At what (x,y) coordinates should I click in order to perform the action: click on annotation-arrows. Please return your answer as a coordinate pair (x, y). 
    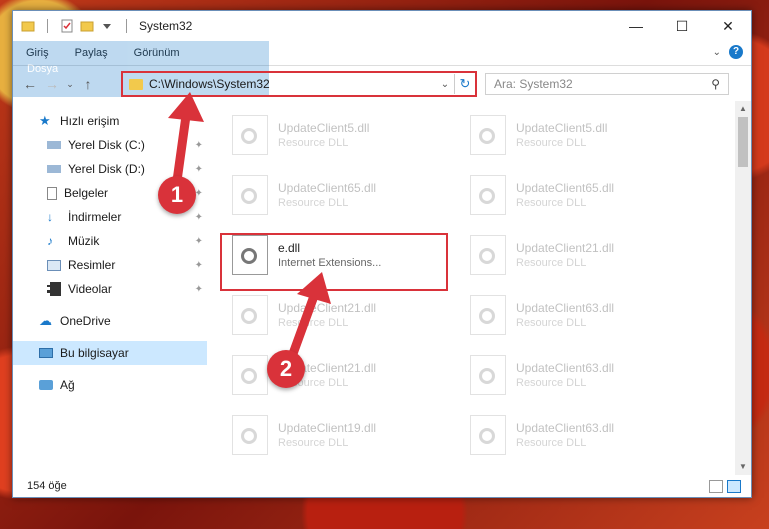
    Looking at the image, I should click on (249, 229).